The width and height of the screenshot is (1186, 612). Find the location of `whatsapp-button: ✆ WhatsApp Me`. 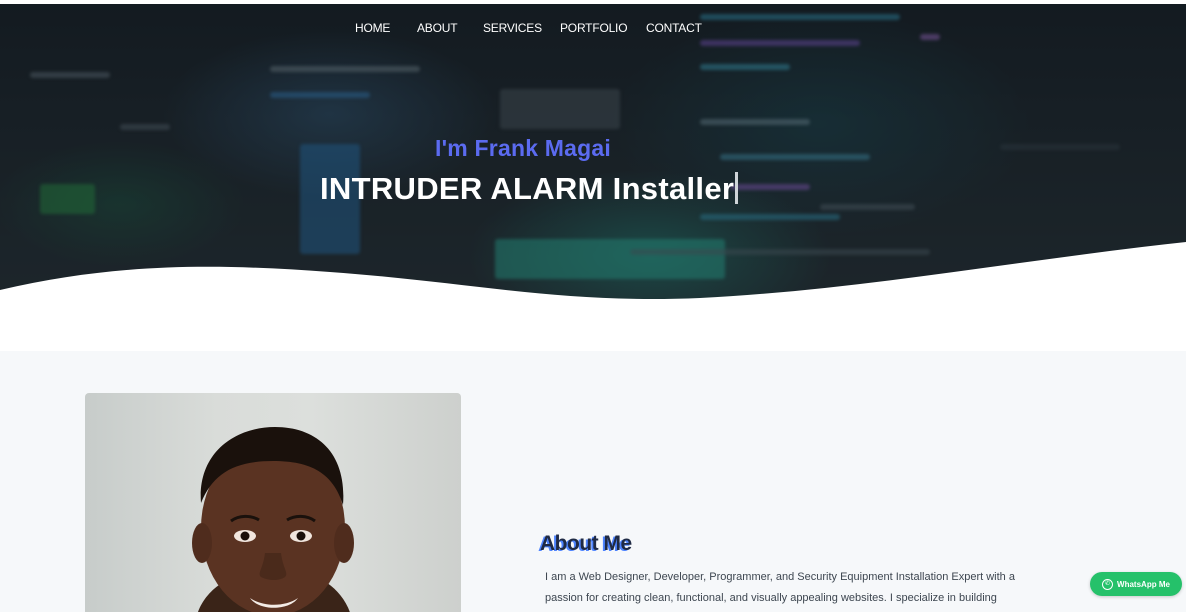

whatsapp-button: ✆ WhatsApp Me is located at coordinates (1136, 584).